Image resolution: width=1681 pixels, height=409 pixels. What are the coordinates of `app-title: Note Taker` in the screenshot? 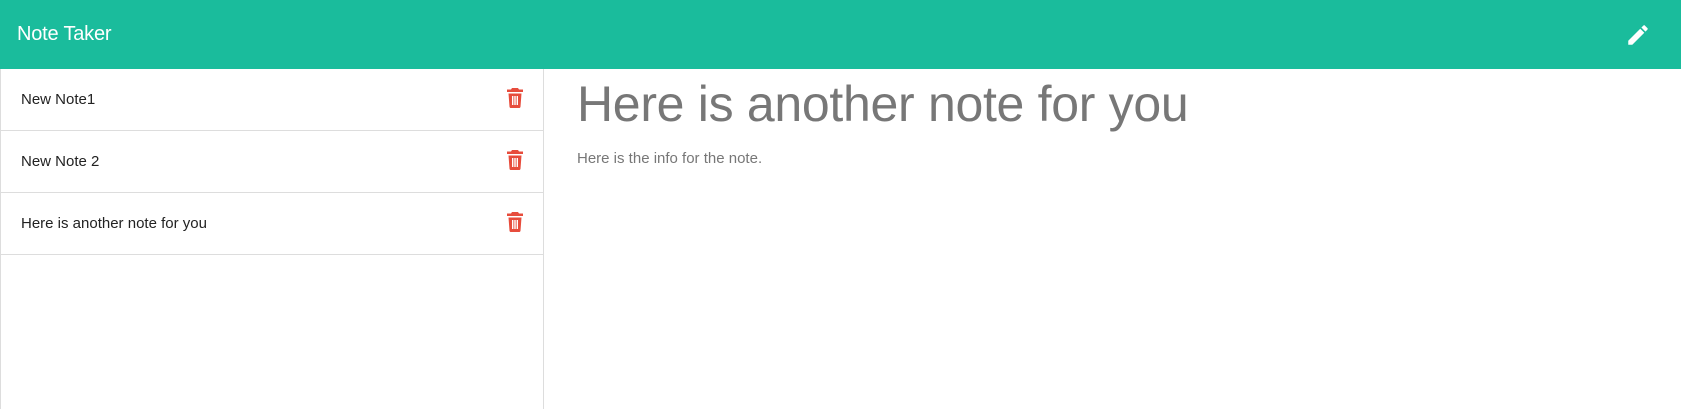 It's located at (64, 34).